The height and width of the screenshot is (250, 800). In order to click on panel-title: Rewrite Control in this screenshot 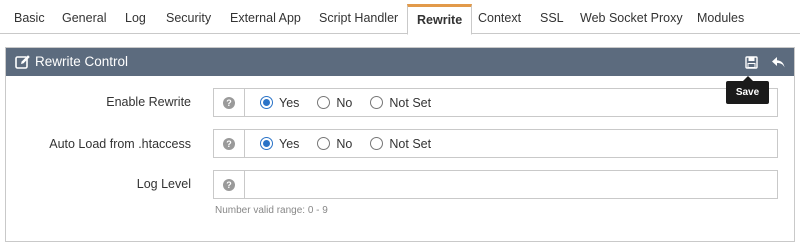, I will do `click(82, 61)`.